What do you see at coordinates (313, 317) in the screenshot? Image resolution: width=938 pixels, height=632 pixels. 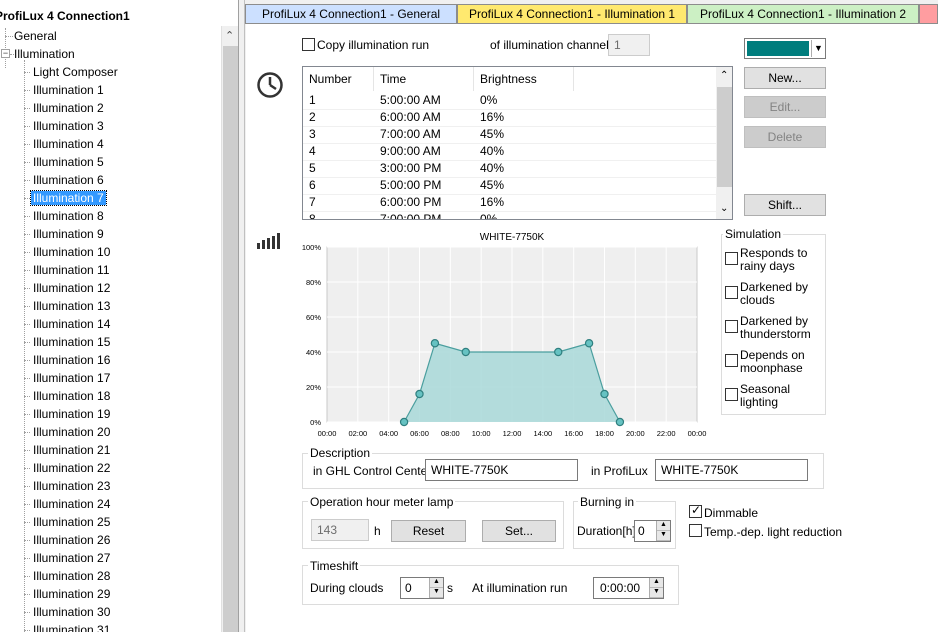 I see `y-tick-label: 60%` at bounding box center [313, 317].